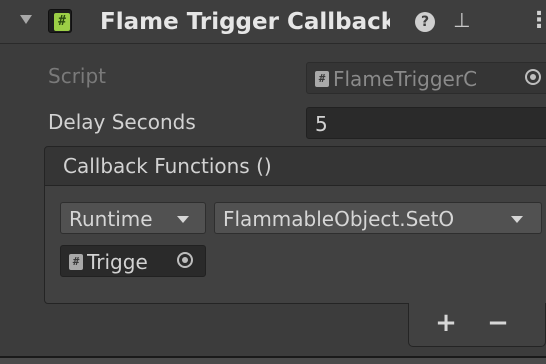 This screenshot has width=546, height=364. I want to click on function-dropdown: FlammableObject.SetO, so click(378, 218).